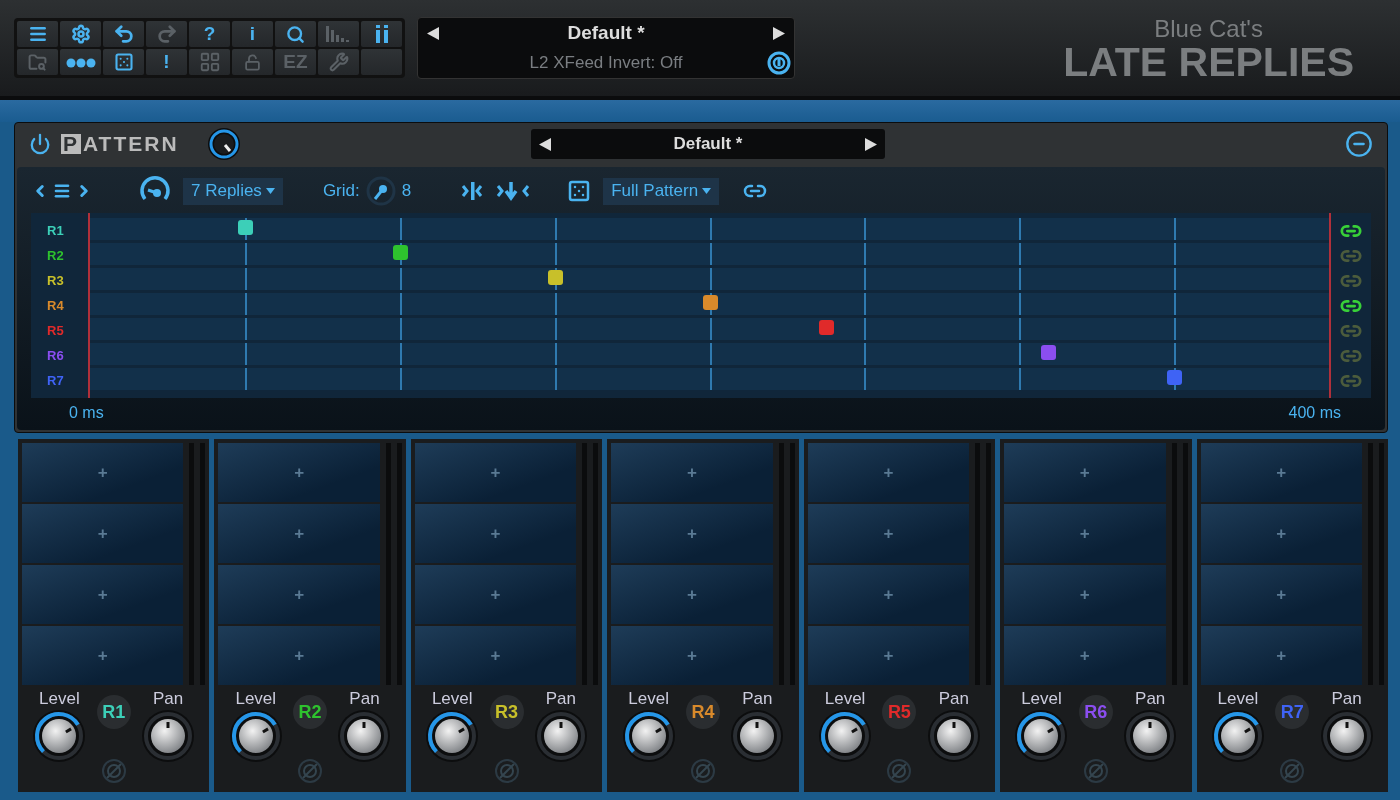  I want to click on reply-label: R5, so click(55, 331).